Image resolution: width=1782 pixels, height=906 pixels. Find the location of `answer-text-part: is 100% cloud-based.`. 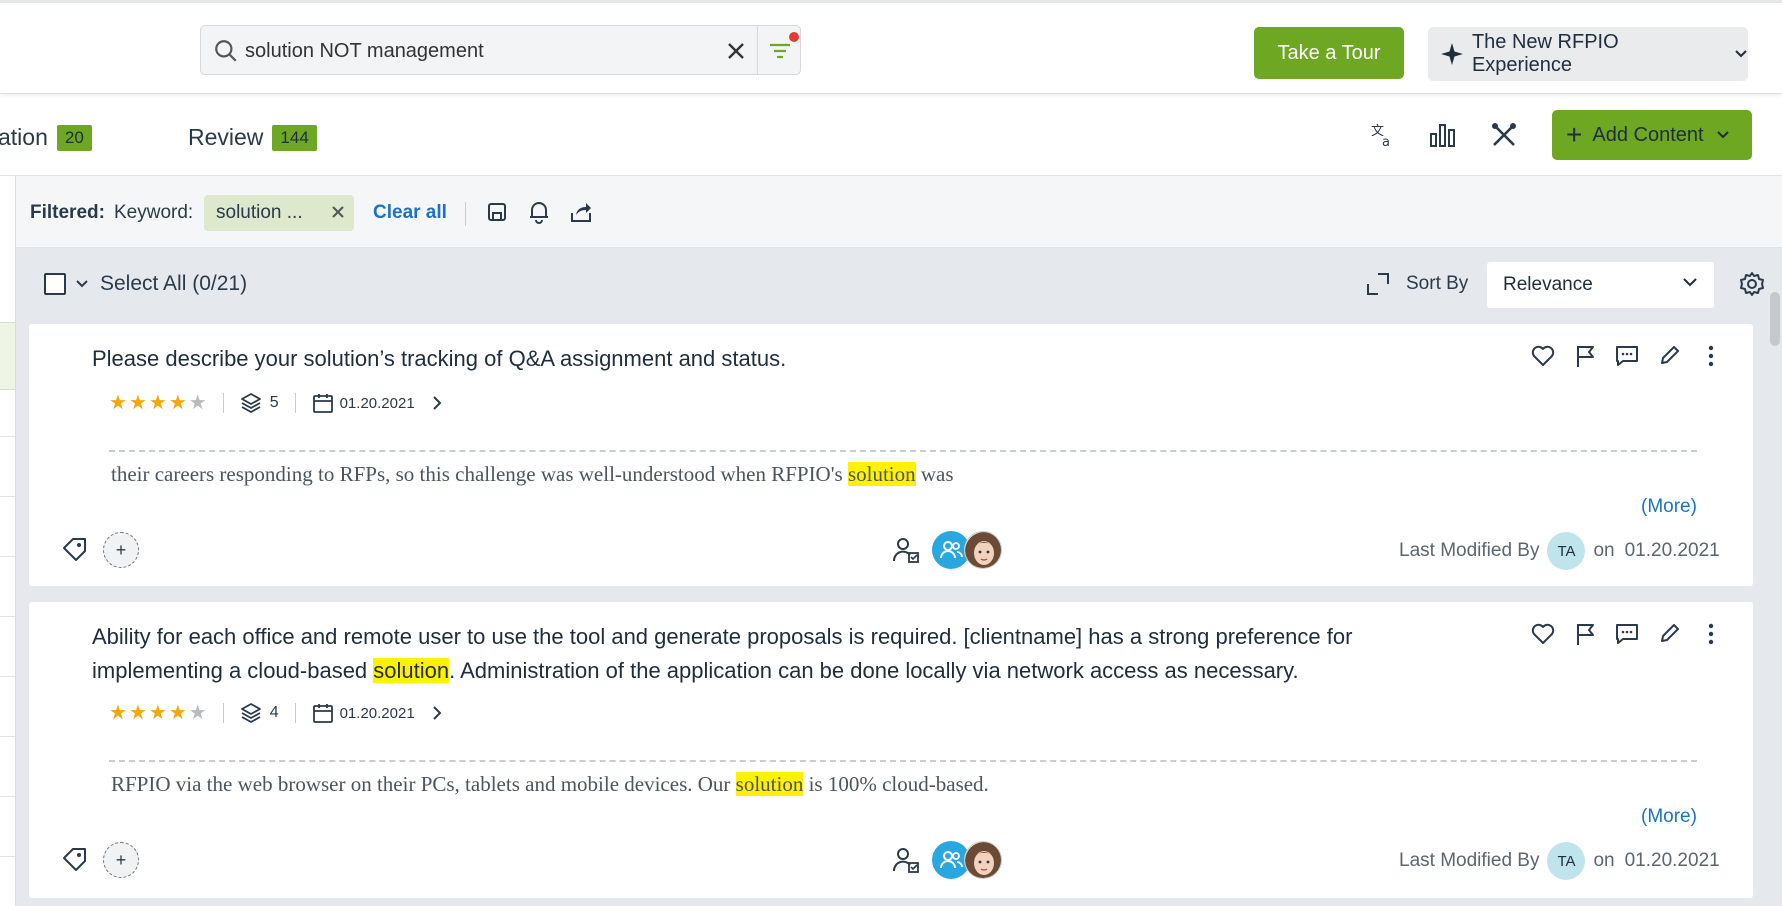

answer-text-part: is 100% cloud-based. is located at coordinates (896, 784).